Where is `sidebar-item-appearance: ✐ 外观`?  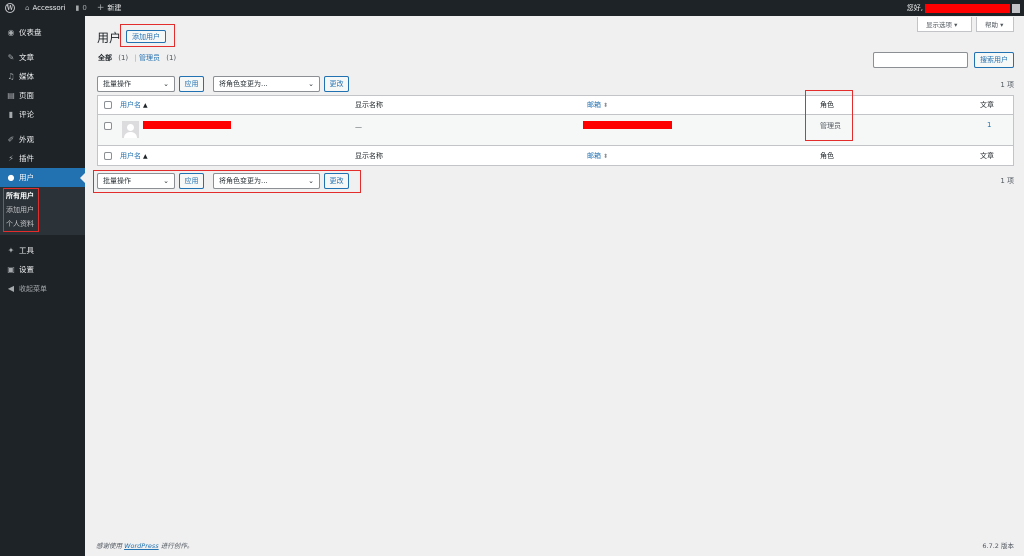 sidebar-item-appearance: ✐ 外观 is located at coordinates (42, 139).